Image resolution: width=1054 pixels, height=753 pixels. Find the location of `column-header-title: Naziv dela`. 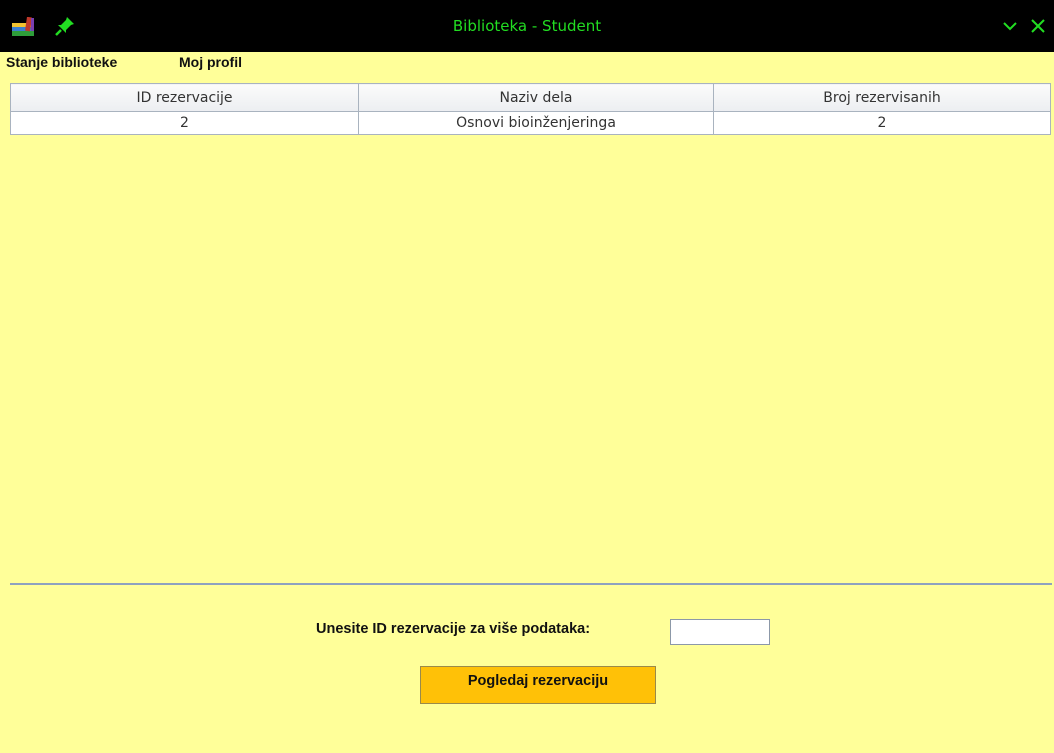

column-header-title: Naziv dela is located at coordinates (536, 97).